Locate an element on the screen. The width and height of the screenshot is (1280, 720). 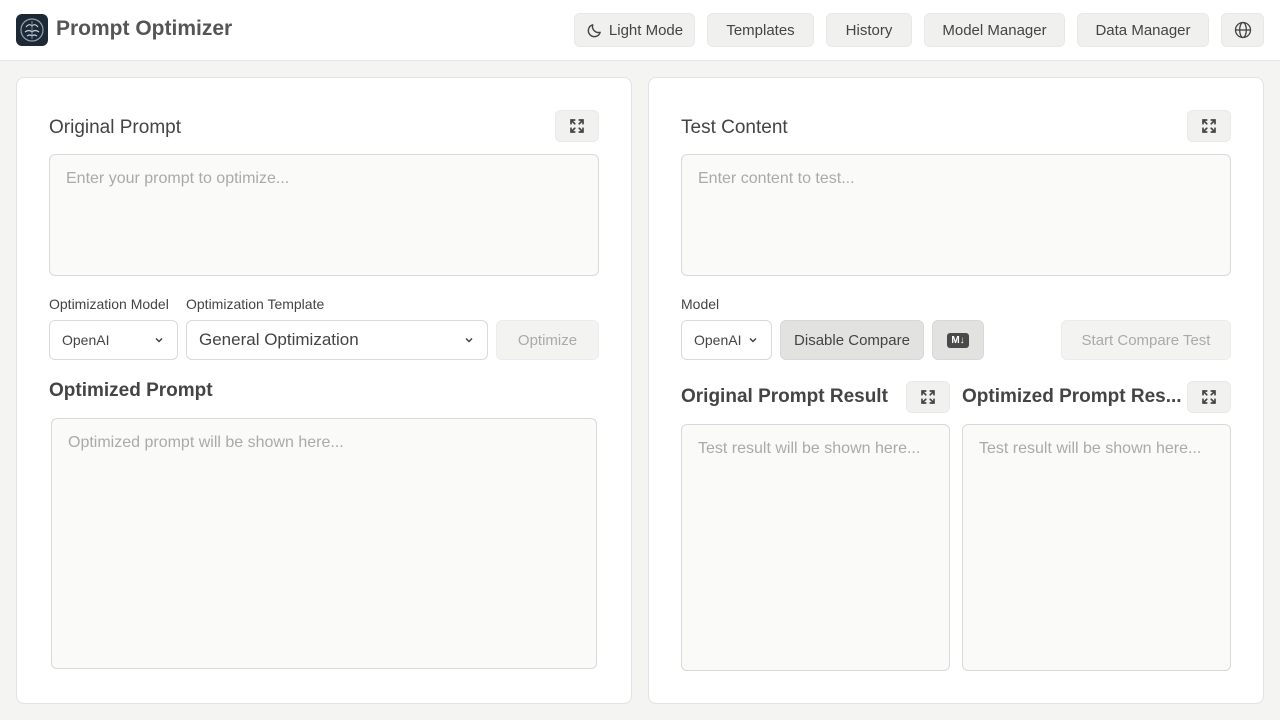
test-model-value: OpenAI is located at coordinates (718, 340).